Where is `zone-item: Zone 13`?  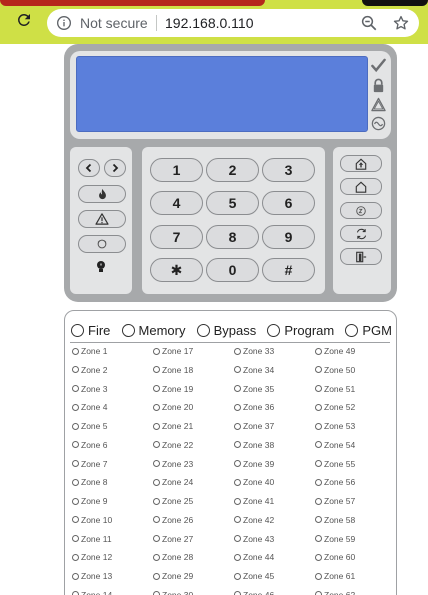 zone-item: Zone 13 is located at coordinates (92, 576).